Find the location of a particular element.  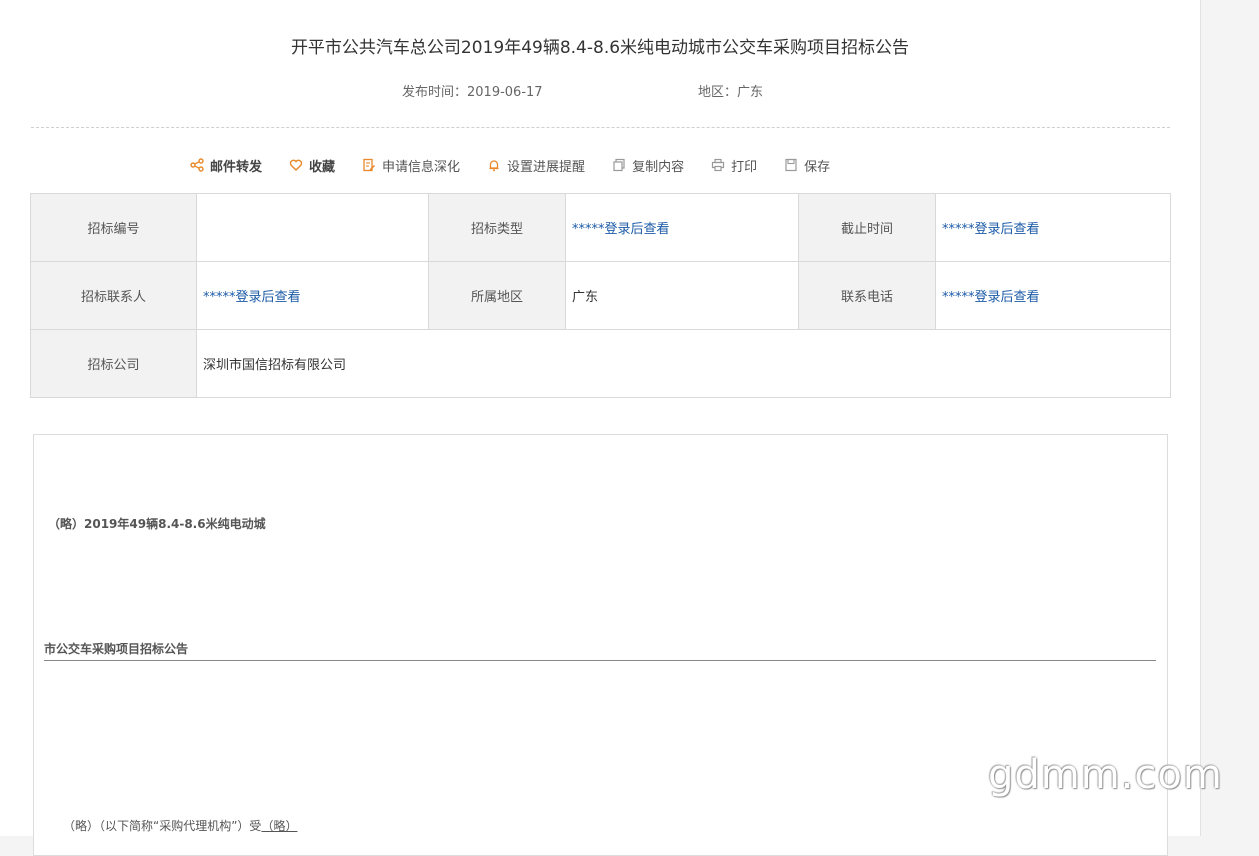

content-rule is located at coordinates (600, 660).